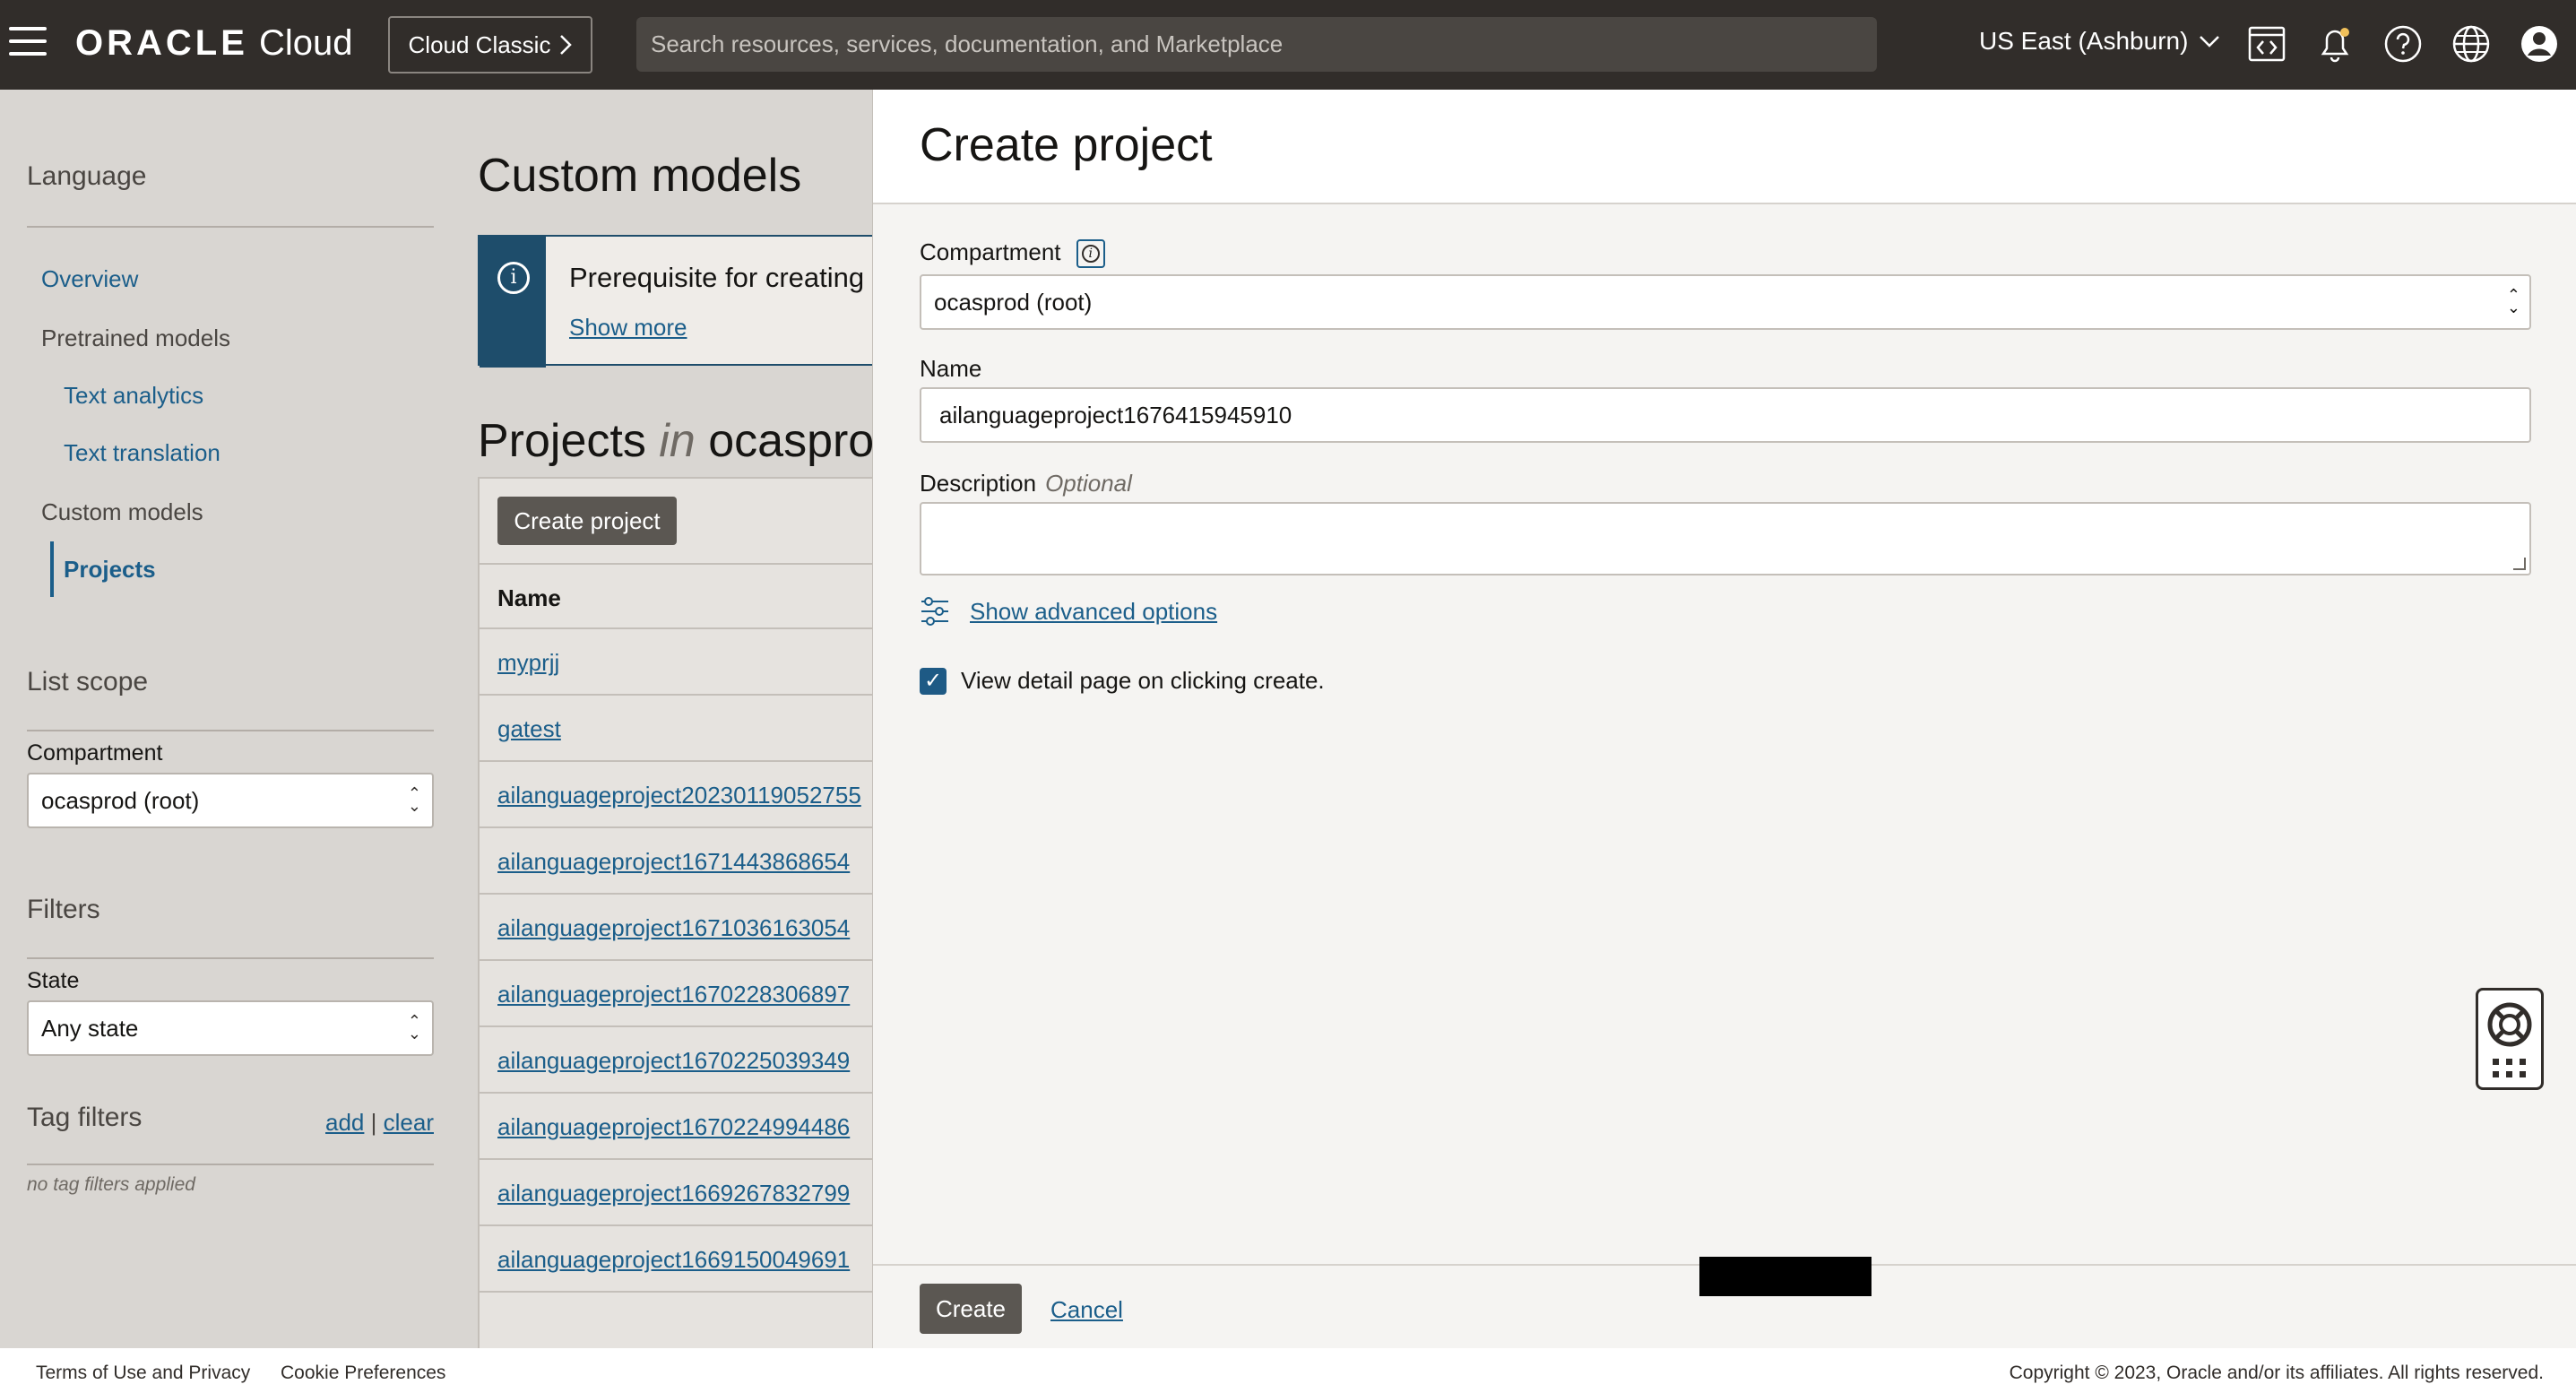  I want to click on table-row: ailanguageproject1669150049691, so click(676, 1259).